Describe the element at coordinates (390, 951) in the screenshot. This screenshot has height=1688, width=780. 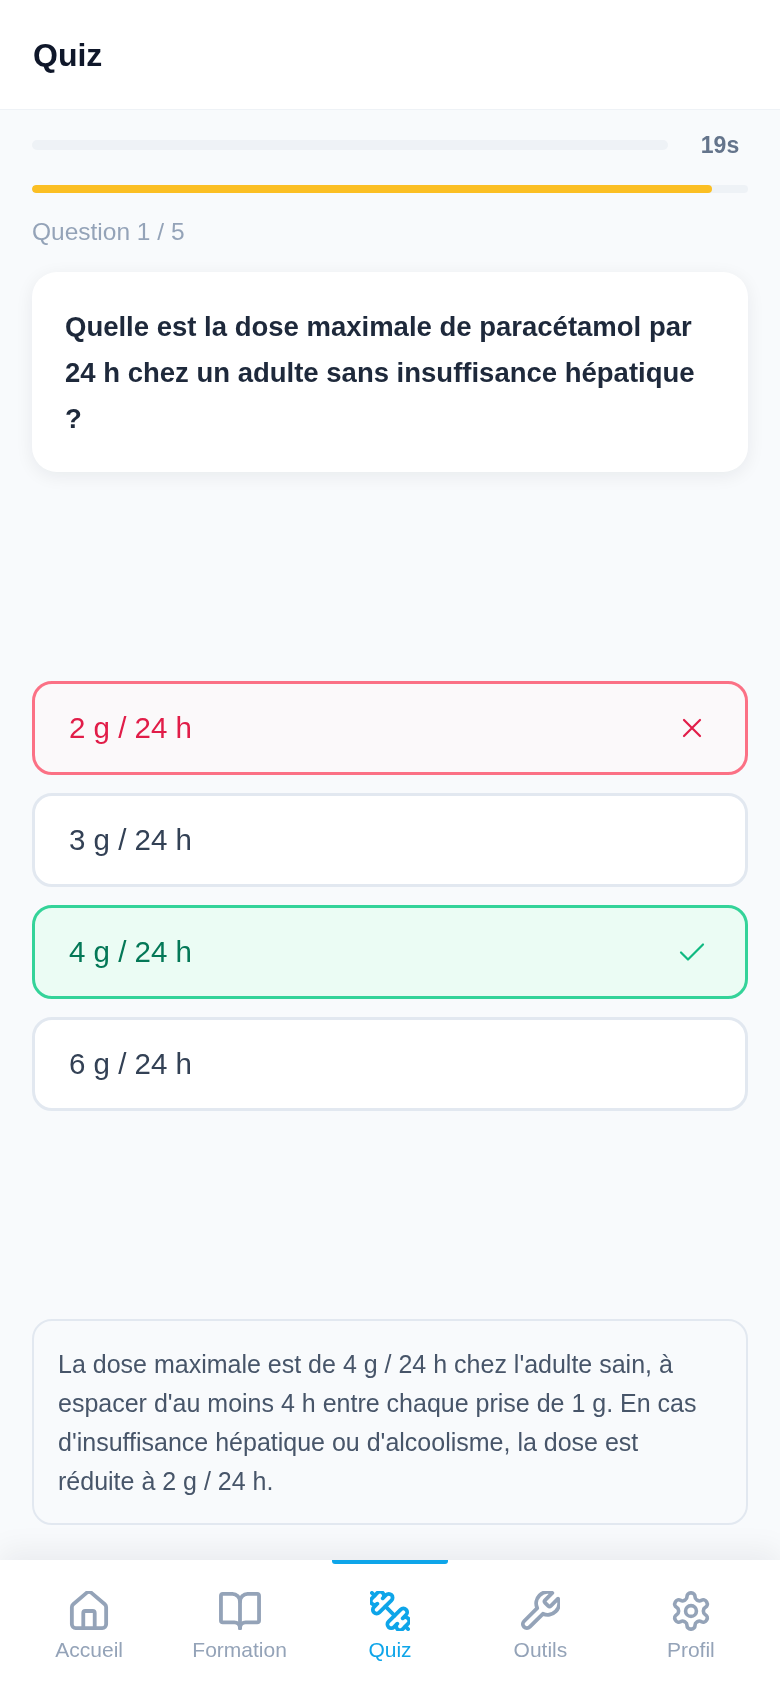
I see `answer-option: 4 g / 24 h` at that location.